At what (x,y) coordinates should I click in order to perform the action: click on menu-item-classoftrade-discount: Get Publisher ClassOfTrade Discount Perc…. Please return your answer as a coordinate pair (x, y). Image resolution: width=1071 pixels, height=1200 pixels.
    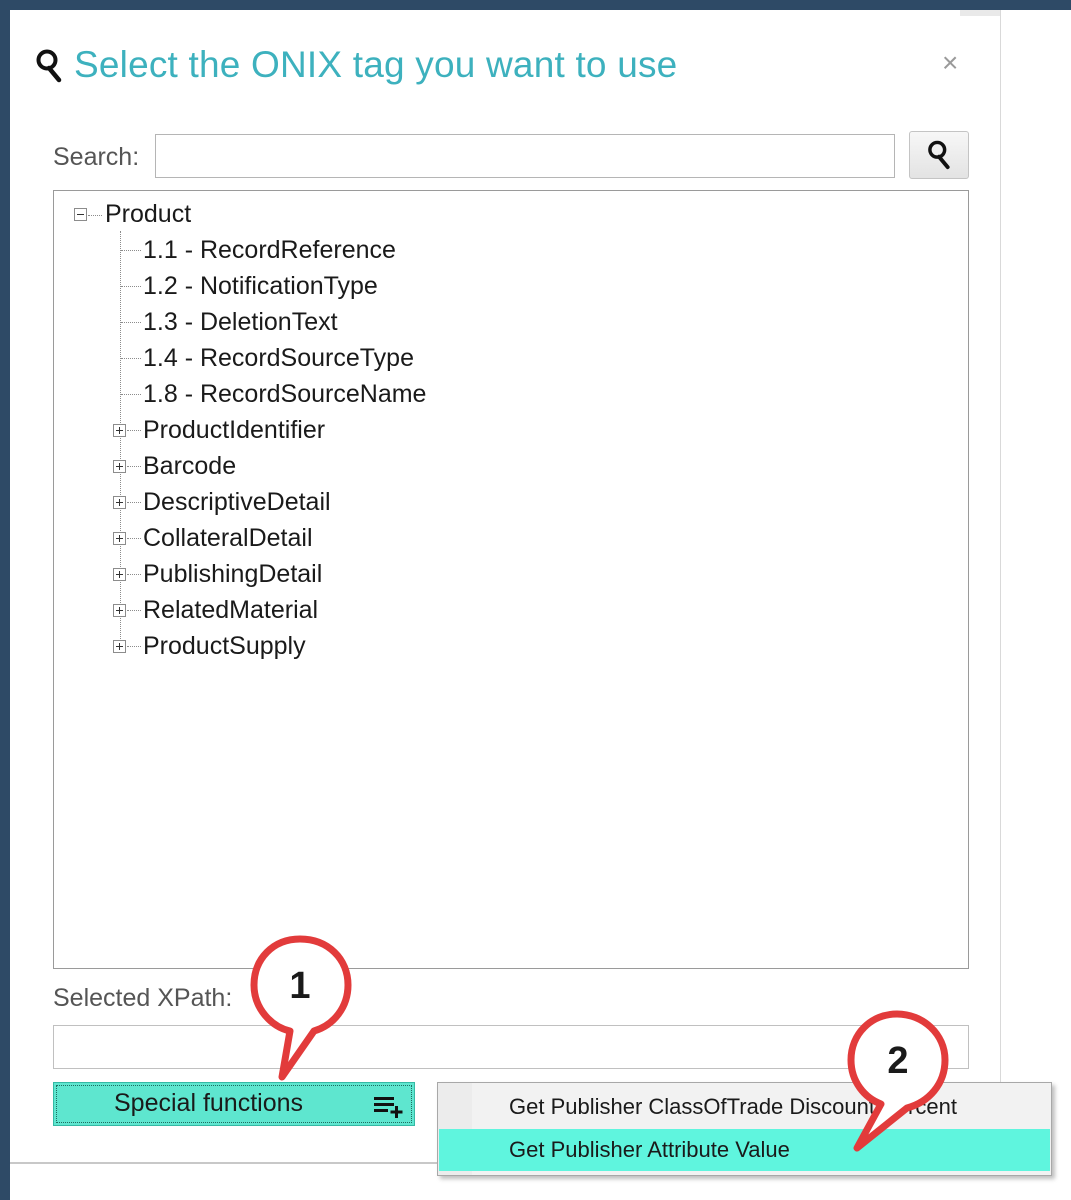
    Looking at the image, I should click on (744, 1107).